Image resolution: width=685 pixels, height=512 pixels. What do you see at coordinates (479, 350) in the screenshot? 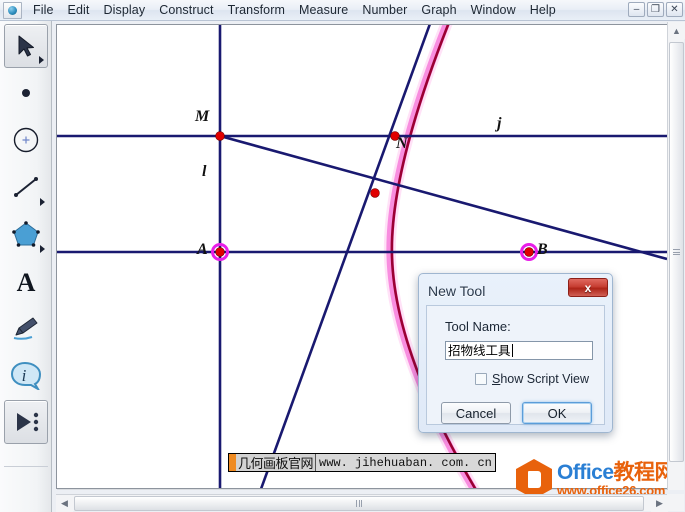
I see `tool-name-value: 招物线工具` at bounding box center [479, 350].